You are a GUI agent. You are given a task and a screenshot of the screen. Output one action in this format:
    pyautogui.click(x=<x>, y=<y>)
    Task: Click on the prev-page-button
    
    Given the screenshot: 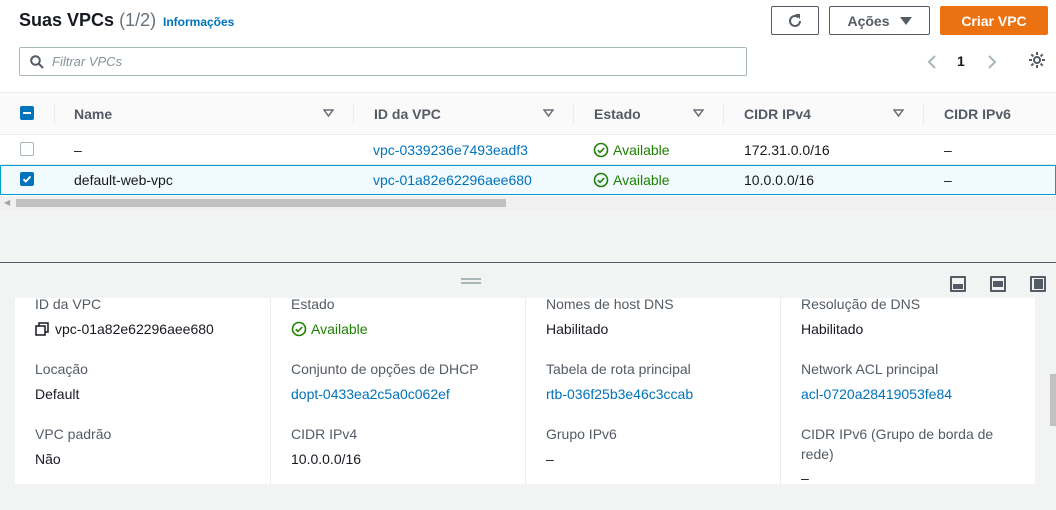 What is the action you would take?
    pyautogui.click(x=932, y=62)
    